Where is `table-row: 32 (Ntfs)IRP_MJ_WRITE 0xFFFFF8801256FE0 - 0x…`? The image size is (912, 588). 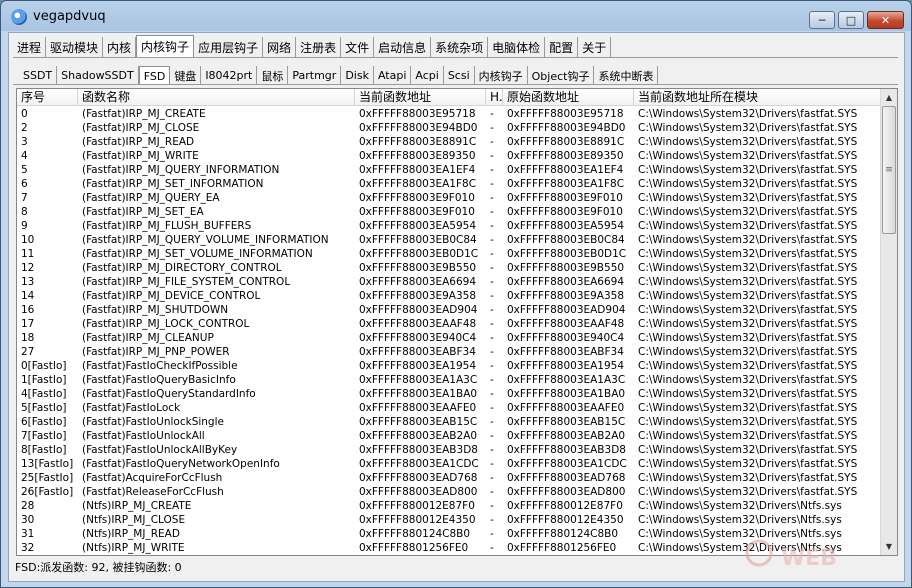 table-row: 32 (Ntfs)IRP_MJ_WRITE 0xFFFFF8801256FE0 - 0x… is located at coordinates (449, 548).